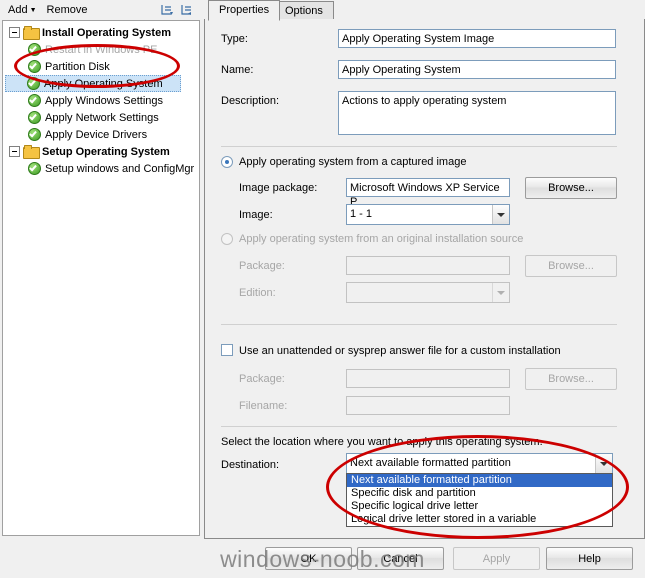 This screenshot has width=645, height=578. Describe the element at coordinates (496, 558) in the screenshot. I see `apply-button: Apply` at that location.